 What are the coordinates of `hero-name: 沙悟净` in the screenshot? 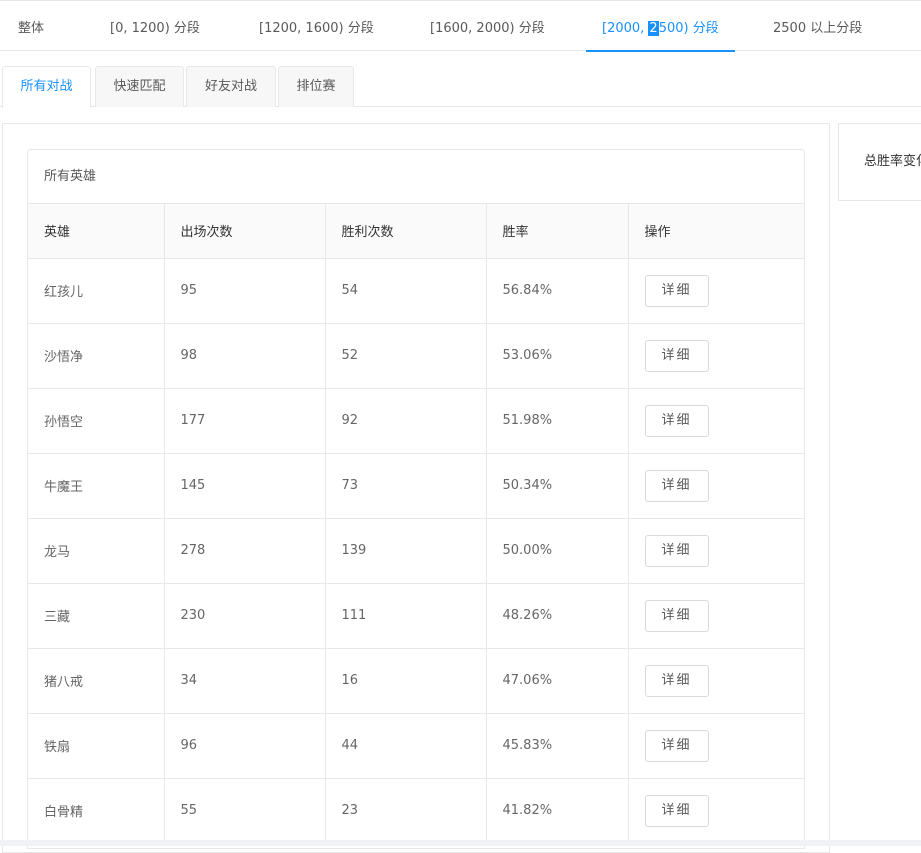 It's located at (96, 356).